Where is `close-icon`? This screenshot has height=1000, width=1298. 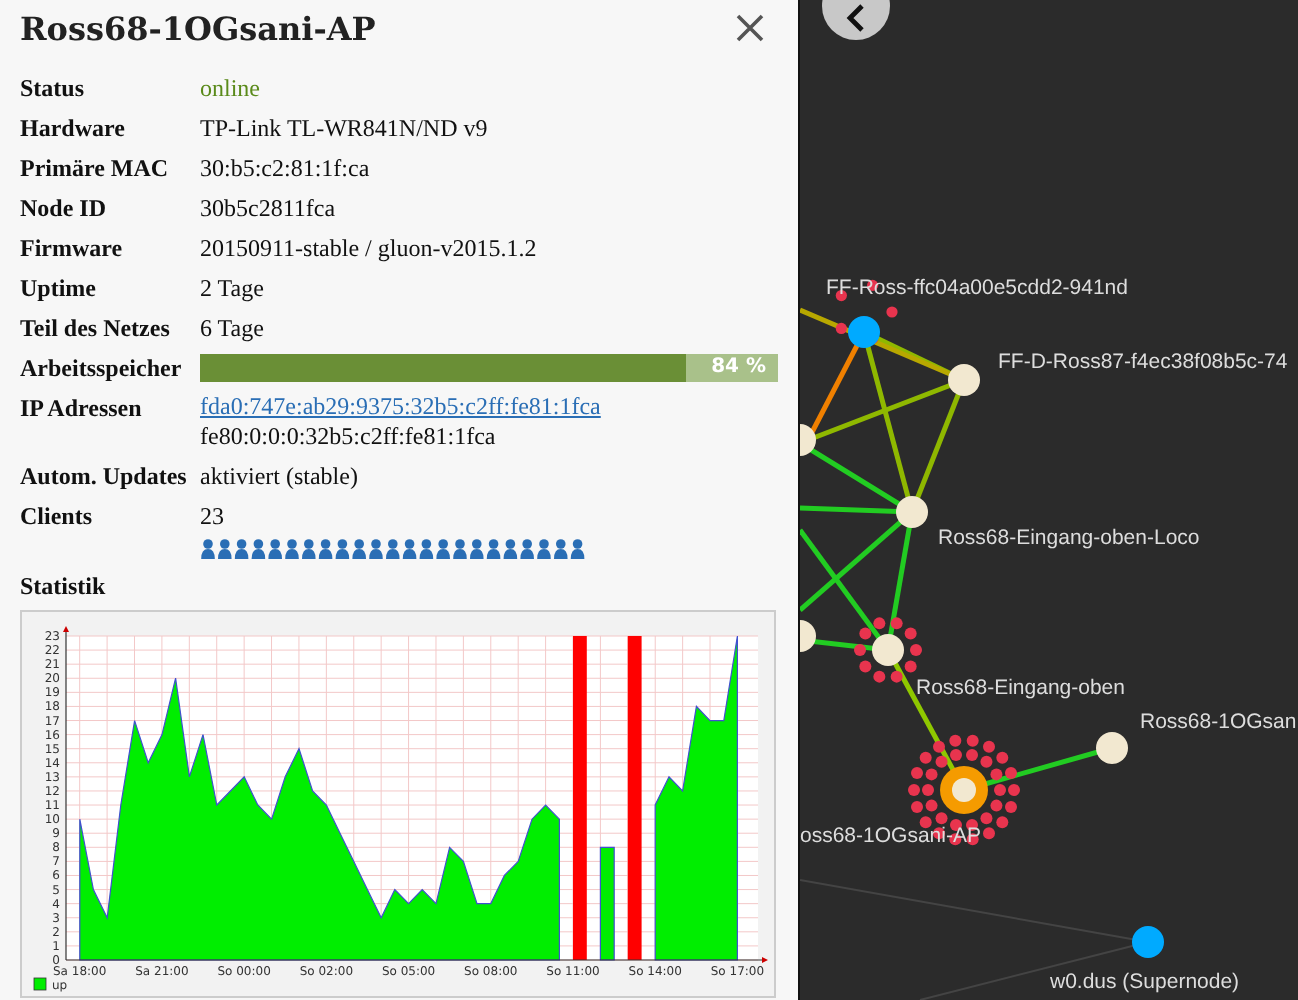
close-icon is located at coordinates (750, 28).